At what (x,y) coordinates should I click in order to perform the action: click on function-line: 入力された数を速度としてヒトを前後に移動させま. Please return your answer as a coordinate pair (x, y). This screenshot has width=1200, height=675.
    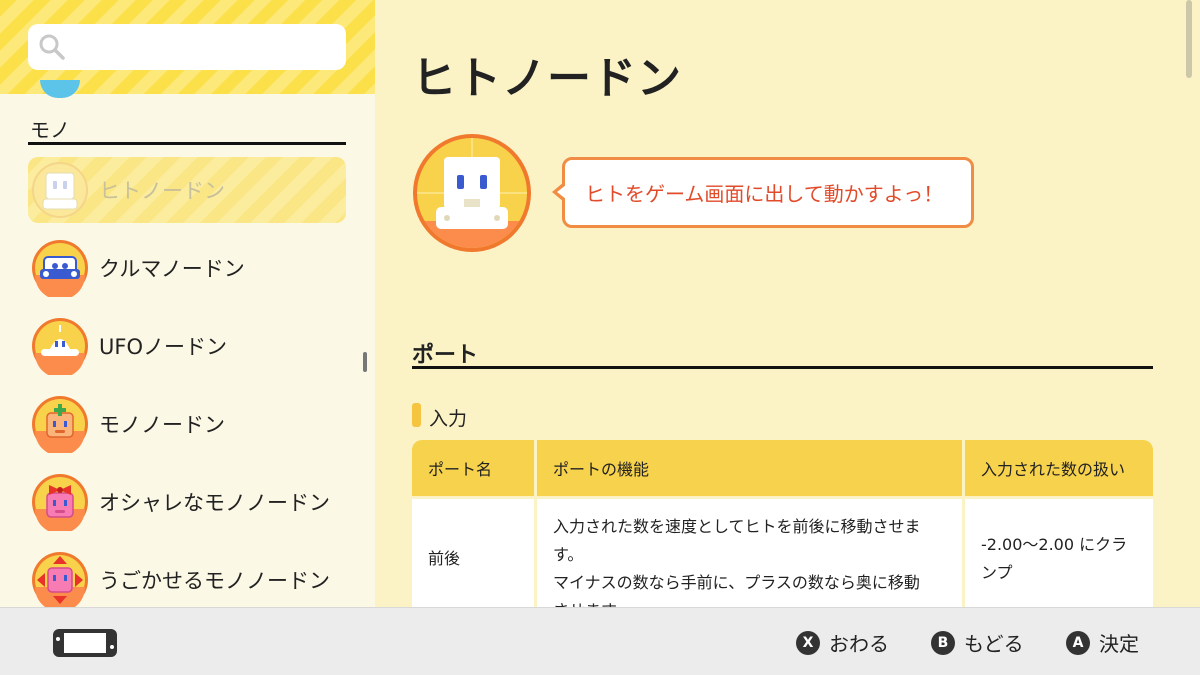
    Looking at the image, I should click on (737, 526).